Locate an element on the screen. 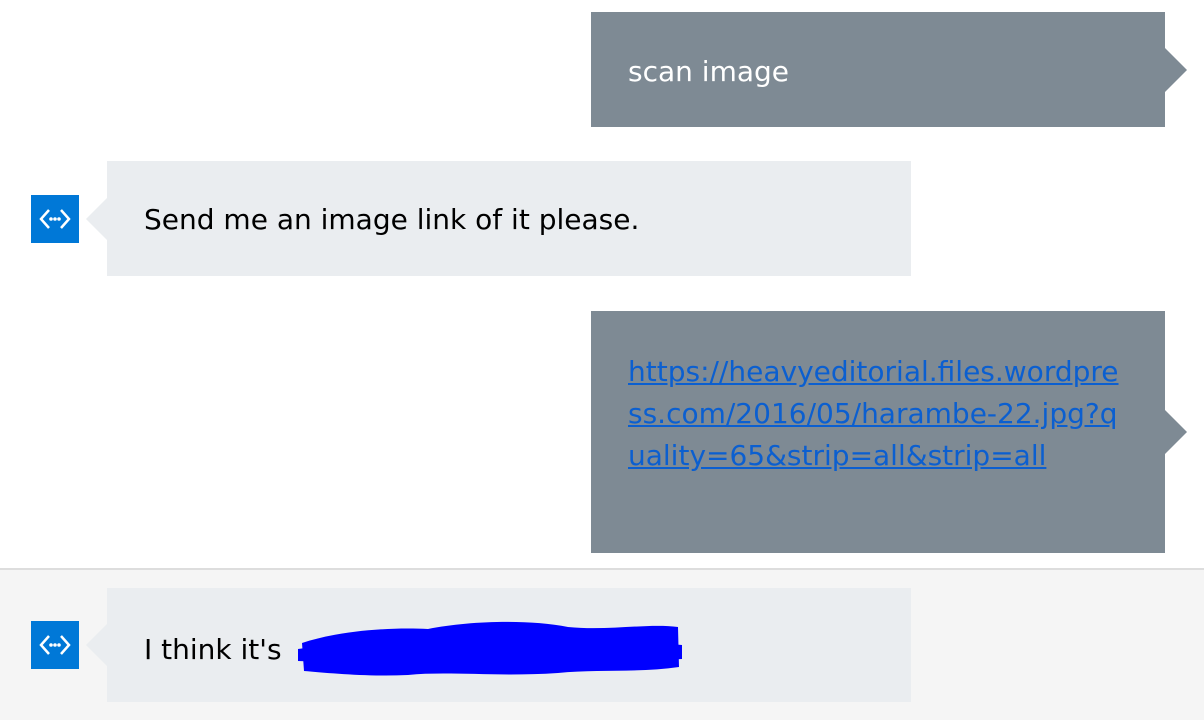 The width and height of the screenshot is (1204, 720). bot-message: Send me an image link of it please. is located at coordinates (498, 218).